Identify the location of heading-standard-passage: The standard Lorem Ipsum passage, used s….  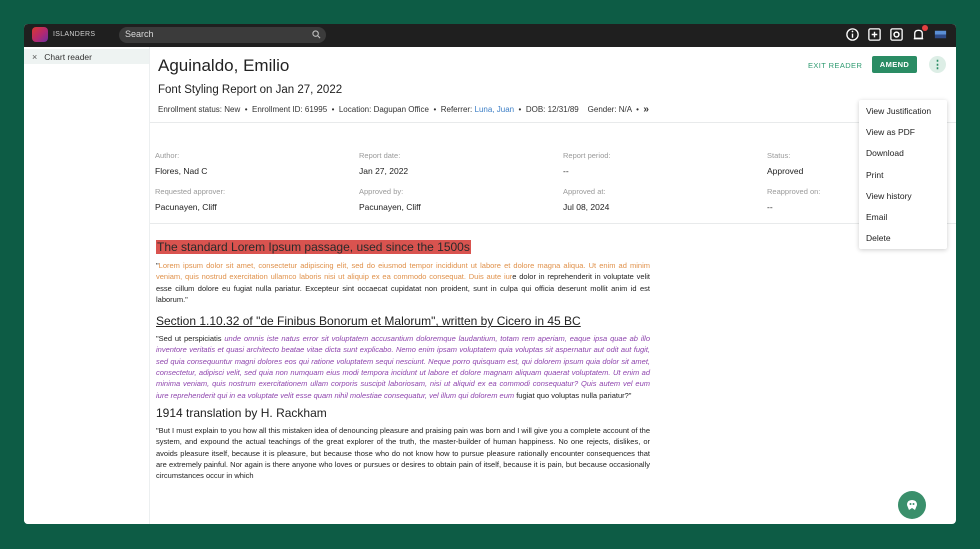
(313, 247).